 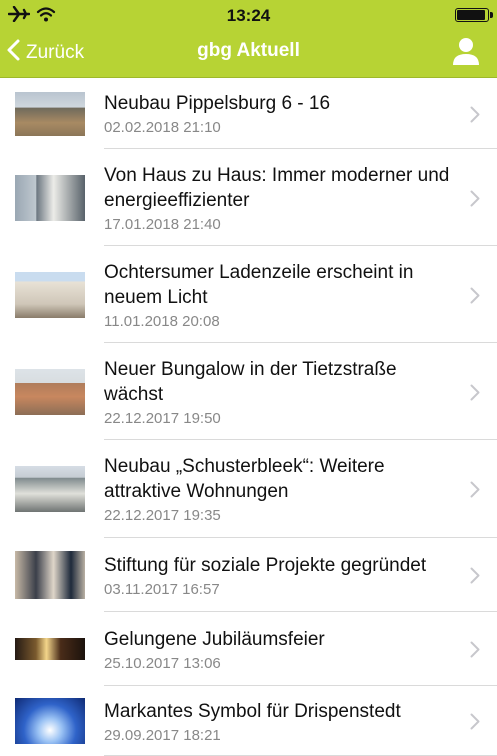 I want to click on news-date: 17.01.2018 21:40, so click(x=162, y=224).